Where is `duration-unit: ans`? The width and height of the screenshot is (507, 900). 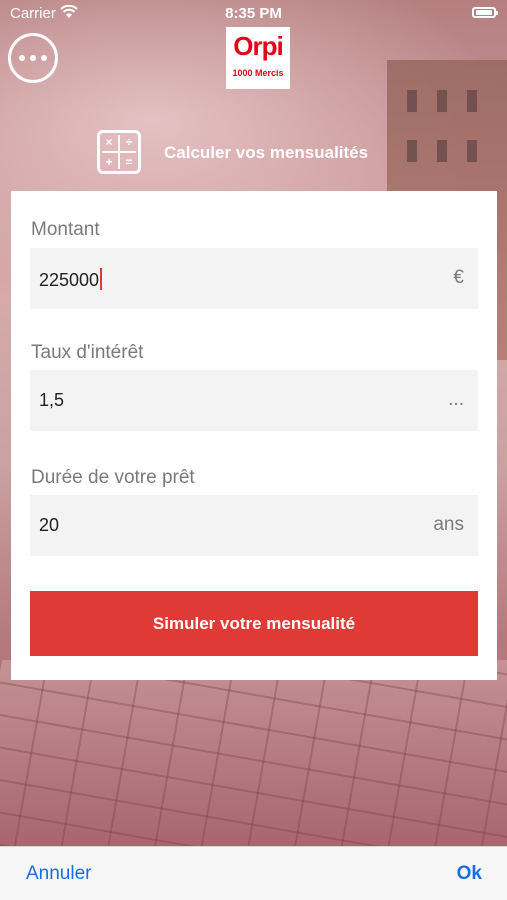 duration-unit: ans is located at coordinates (448, 524).